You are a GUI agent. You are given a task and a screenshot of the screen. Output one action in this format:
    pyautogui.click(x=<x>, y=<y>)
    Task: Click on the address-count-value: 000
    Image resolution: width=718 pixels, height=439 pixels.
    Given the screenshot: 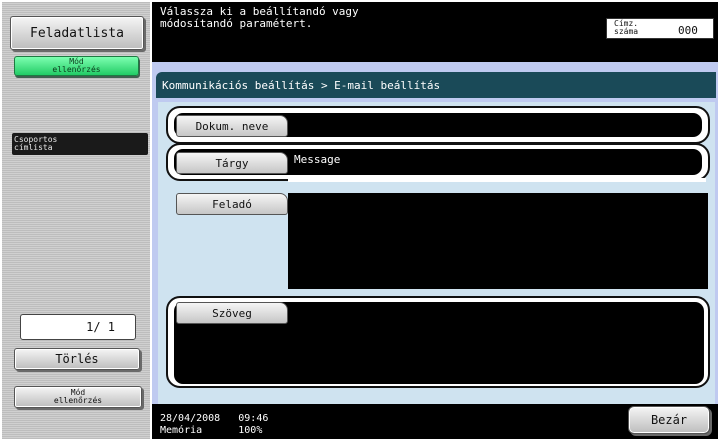 What is the action you would take?
    pyautogui.click(x=688, y=30)
    